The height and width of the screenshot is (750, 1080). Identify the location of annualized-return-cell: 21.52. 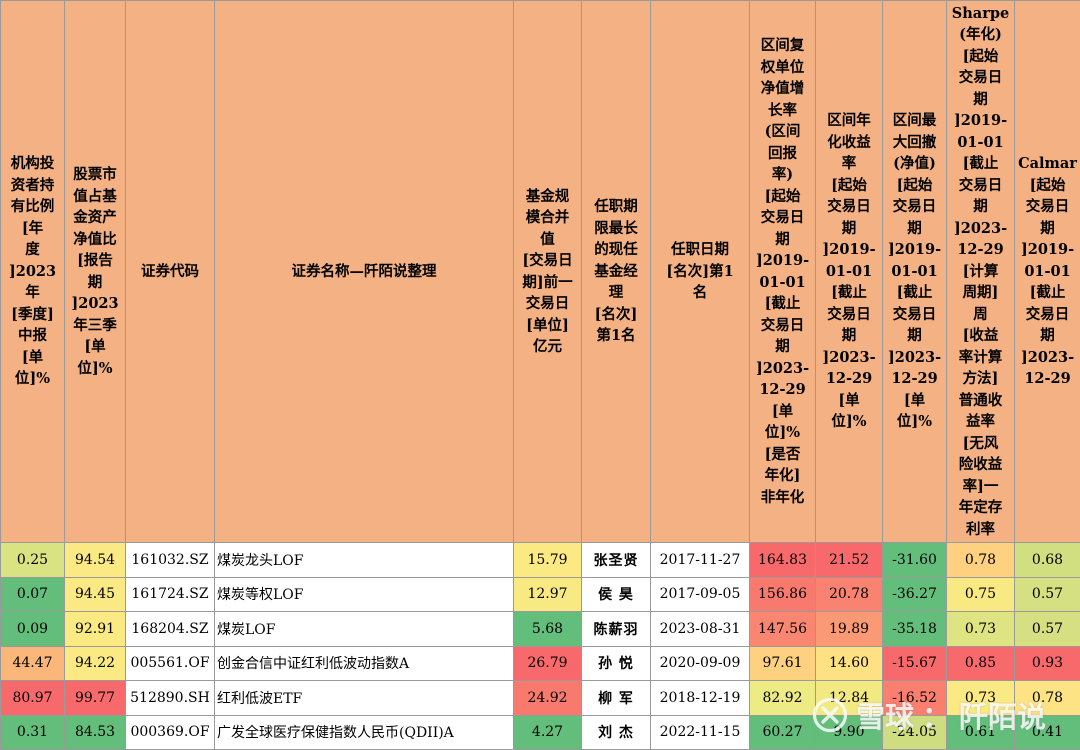
(849, 560).